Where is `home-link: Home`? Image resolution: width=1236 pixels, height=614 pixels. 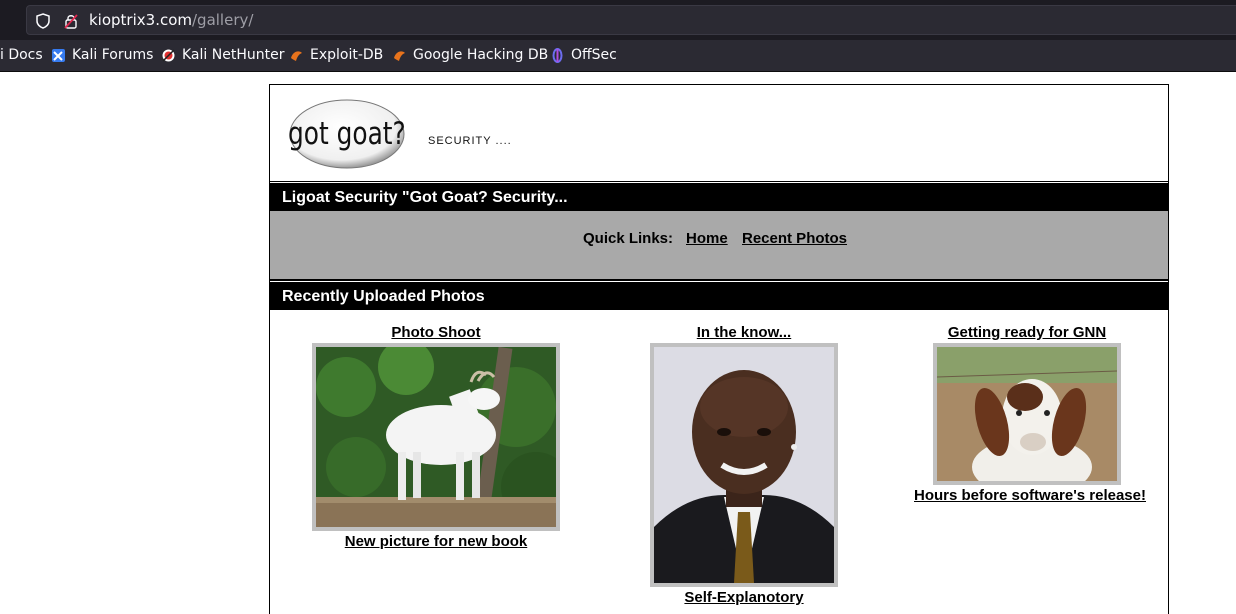 home-link: Home is located at coordinates (707, 238).